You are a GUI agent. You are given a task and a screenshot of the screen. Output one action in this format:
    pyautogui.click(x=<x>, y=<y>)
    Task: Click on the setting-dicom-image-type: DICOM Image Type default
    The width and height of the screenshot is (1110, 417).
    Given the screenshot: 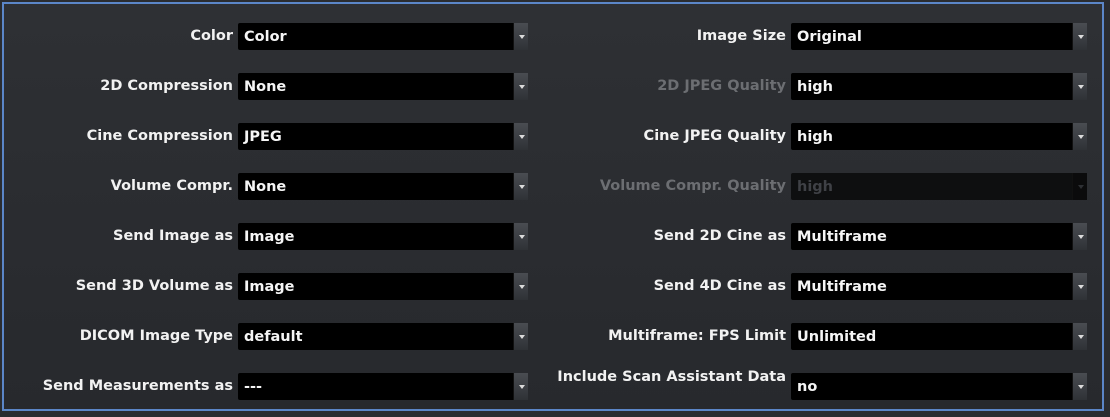 What is the action you would take?
    pyautogui.click(x=274, y=336)
    